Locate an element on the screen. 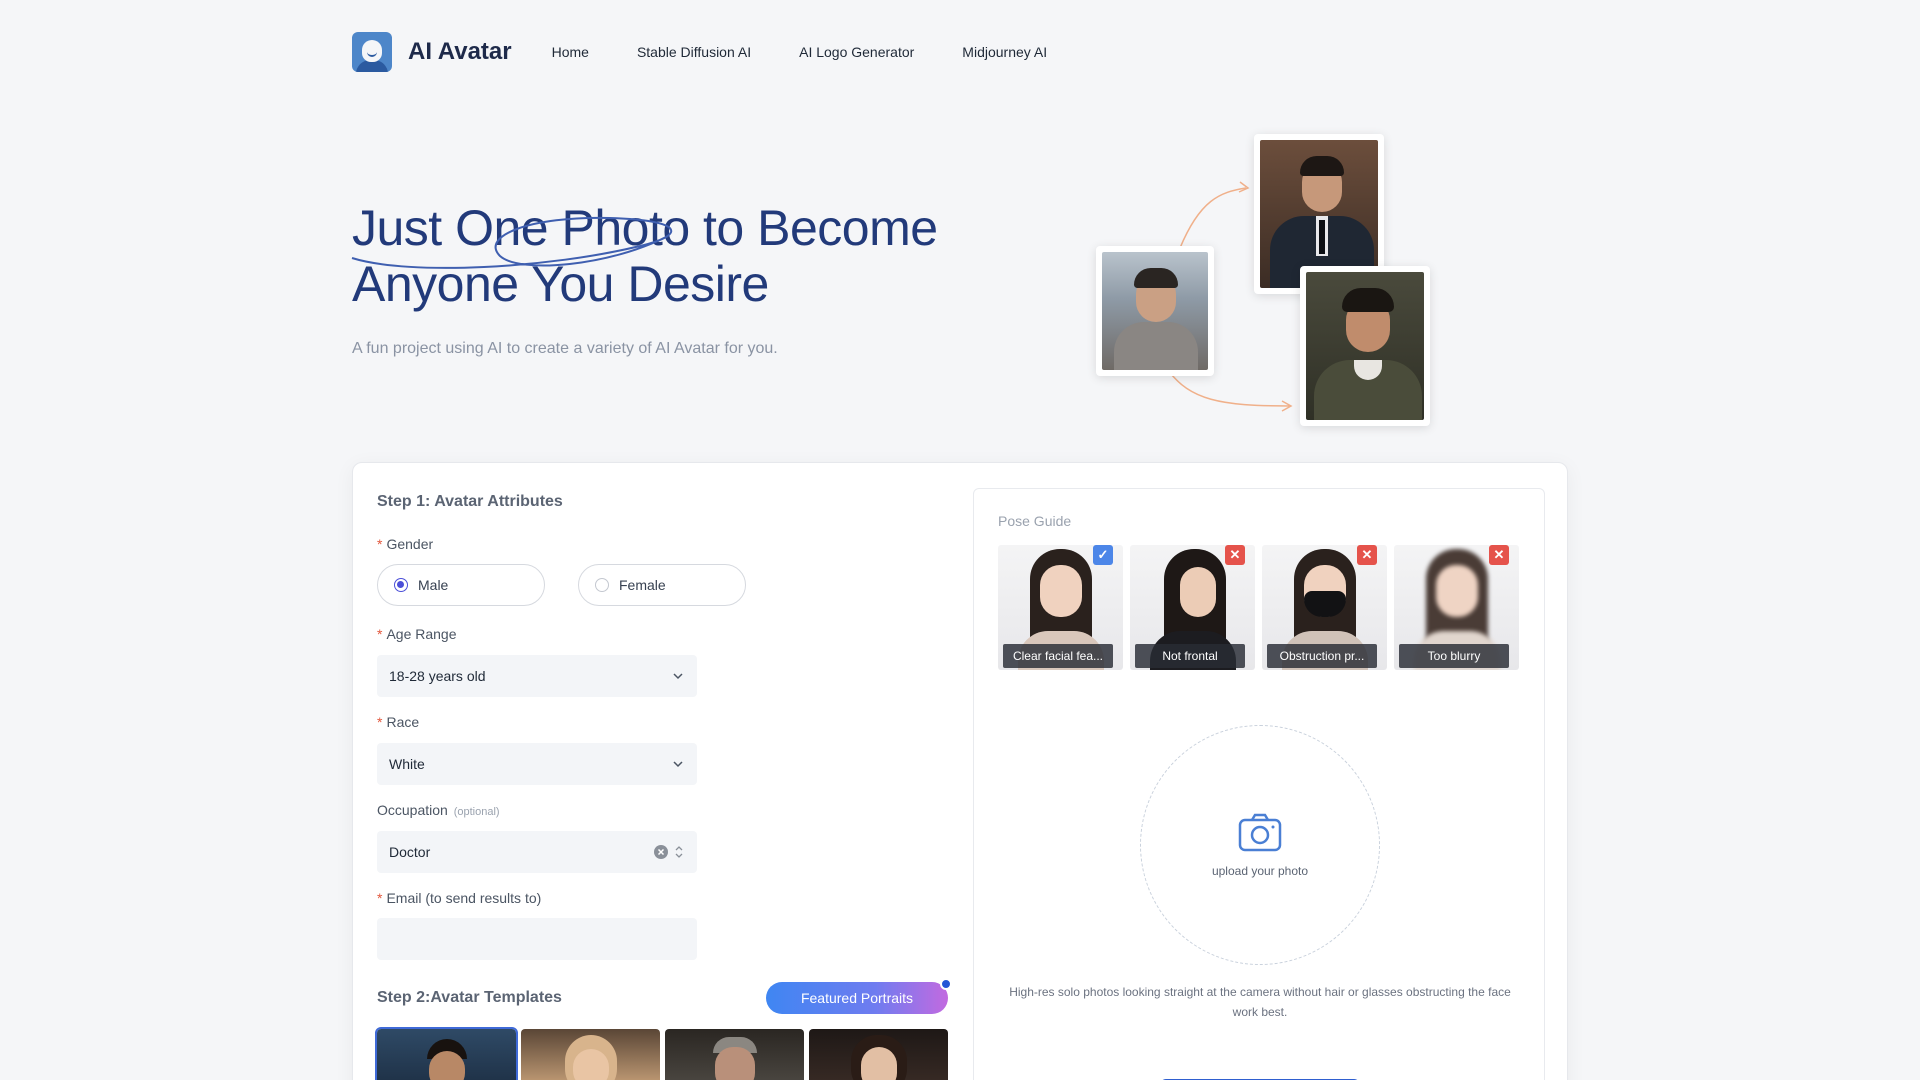  upload-label: upload your photo is located at coordinates (1260, 871).